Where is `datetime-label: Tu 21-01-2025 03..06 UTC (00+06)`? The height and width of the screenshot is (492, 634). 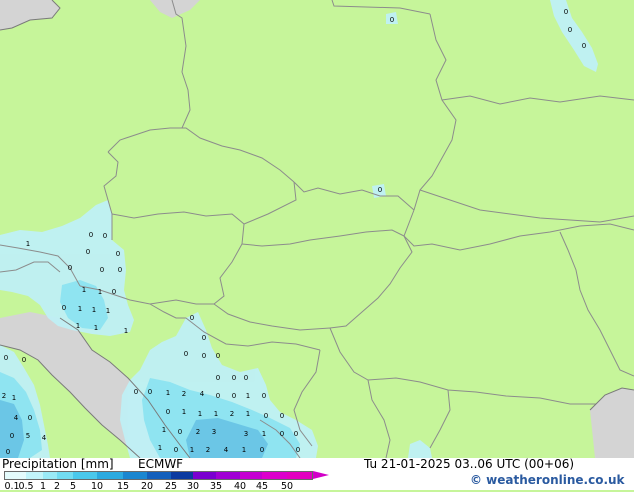
datetime-label: Tu 21-01-2025 03..06 UTC (00+06) is located at coordinates (469, 464).